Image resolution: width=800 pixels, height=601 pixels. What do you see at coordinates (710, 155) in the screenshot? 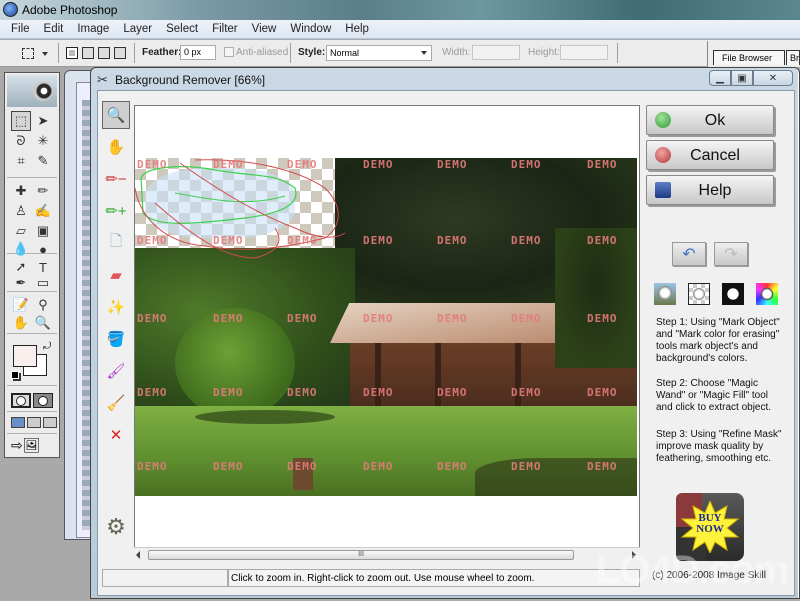
I see `cancel-button: Cancel` at bounding box center [710, 155].